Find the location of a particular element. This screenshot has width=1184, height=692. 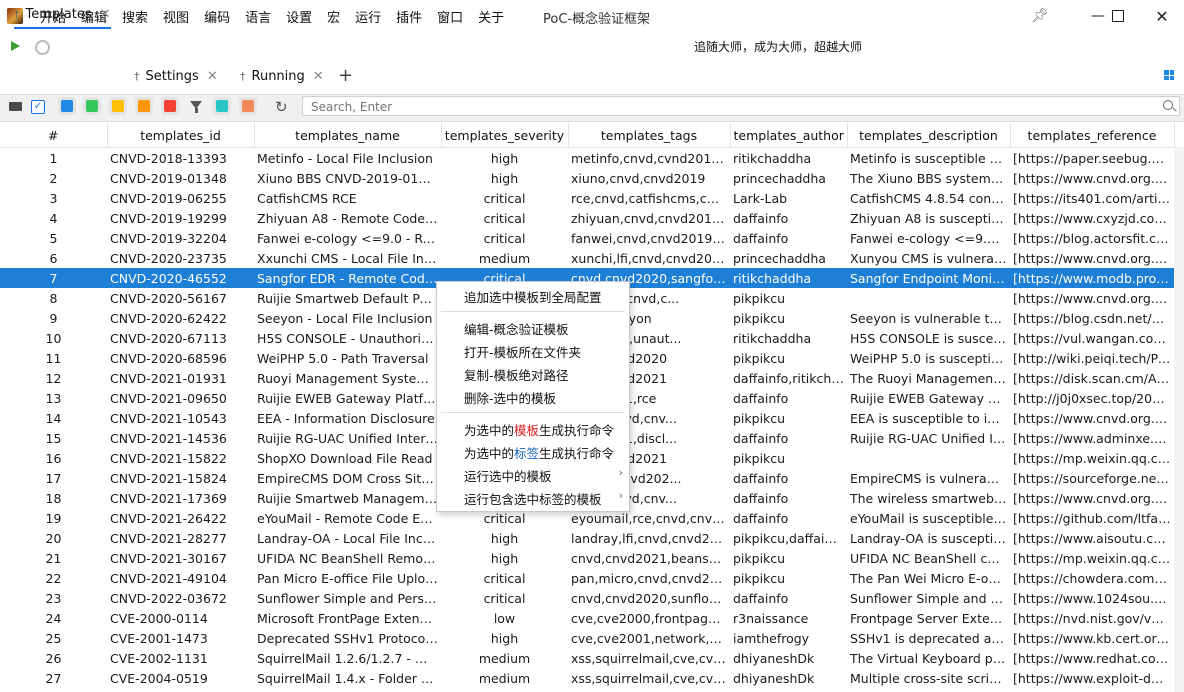

menu-item-gen-tag-cmd: 为选中的标签生成执行命令 is located at coordinates (539, 452).